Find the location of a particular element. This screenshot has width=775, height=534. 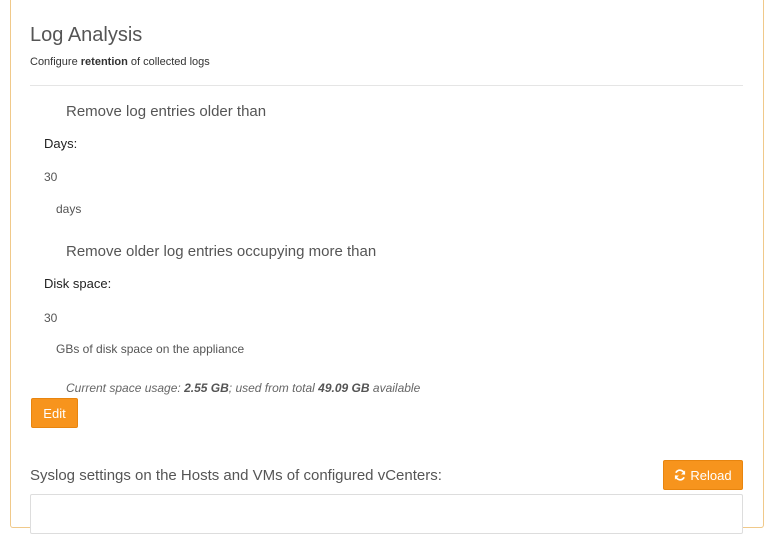

subtitle-suffix: of collected logs is located at coordinates (170, 62).